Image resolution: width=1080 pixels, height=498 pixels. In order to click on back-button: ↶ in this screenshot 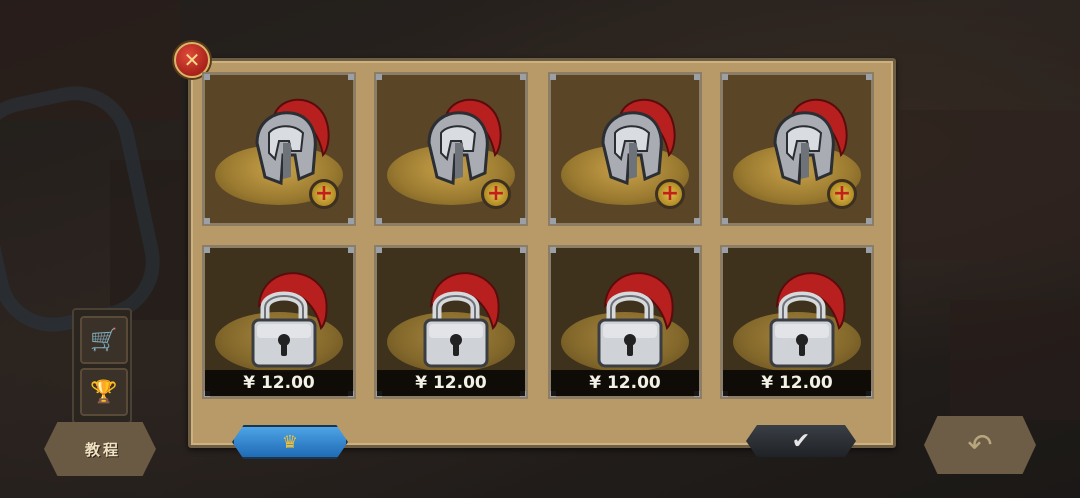, I will do `click(980, 445)`.